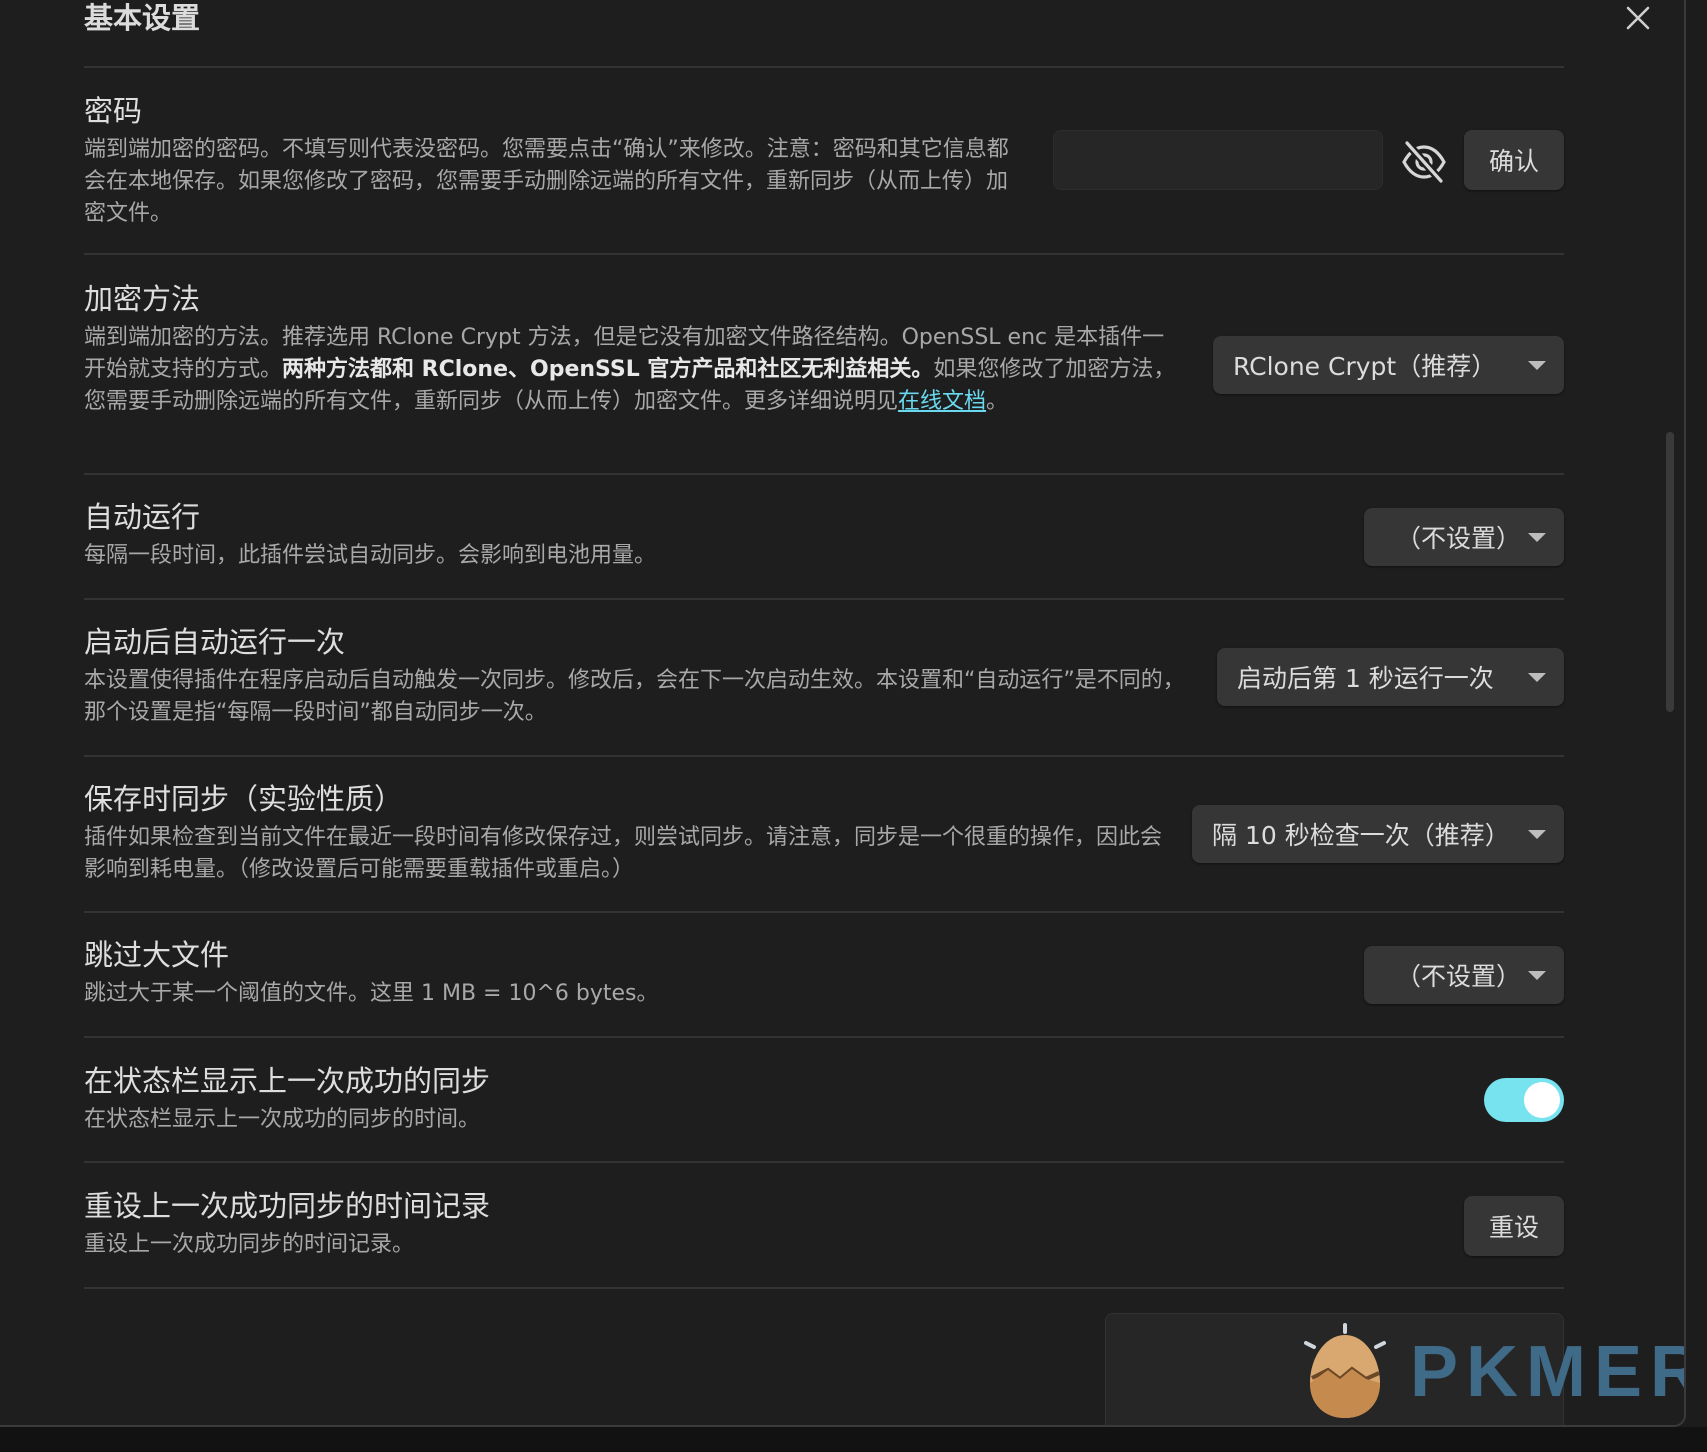 The image size is (1707, 1452). What do you see at coordinates (142, 18) in the screenshot?
I see `section-title: 基本设置` at bounding box center [142, 18].